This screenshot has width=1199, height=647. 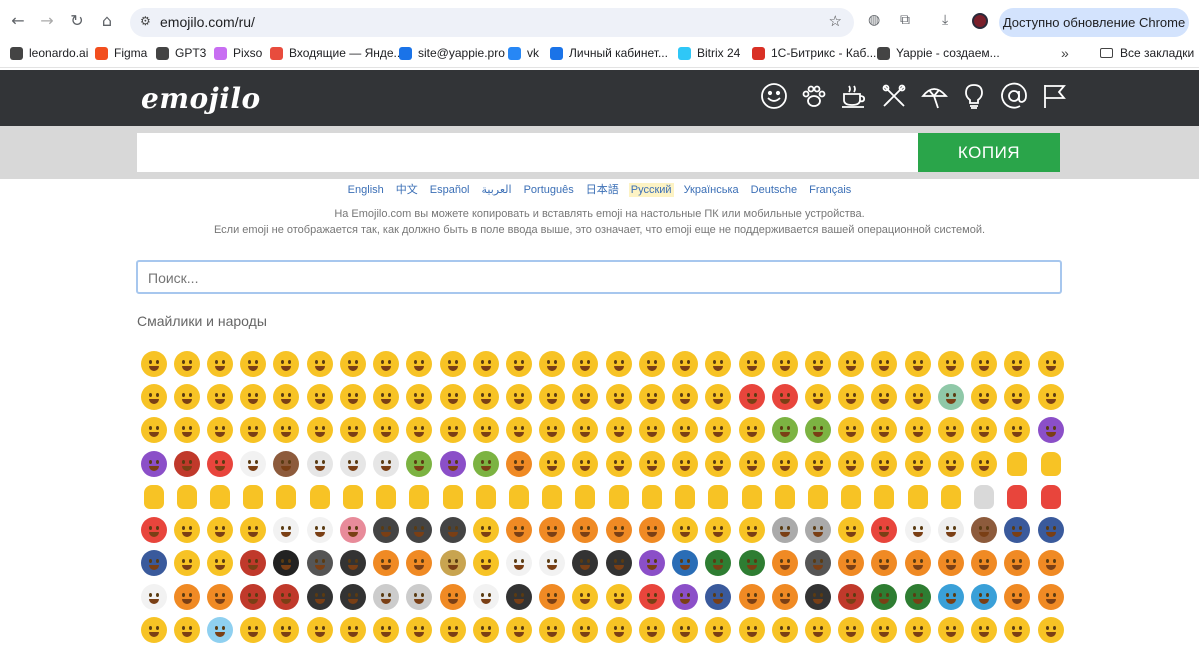 I want to click on bookmark-star-icon: ☆, so click(x=835, y=21).